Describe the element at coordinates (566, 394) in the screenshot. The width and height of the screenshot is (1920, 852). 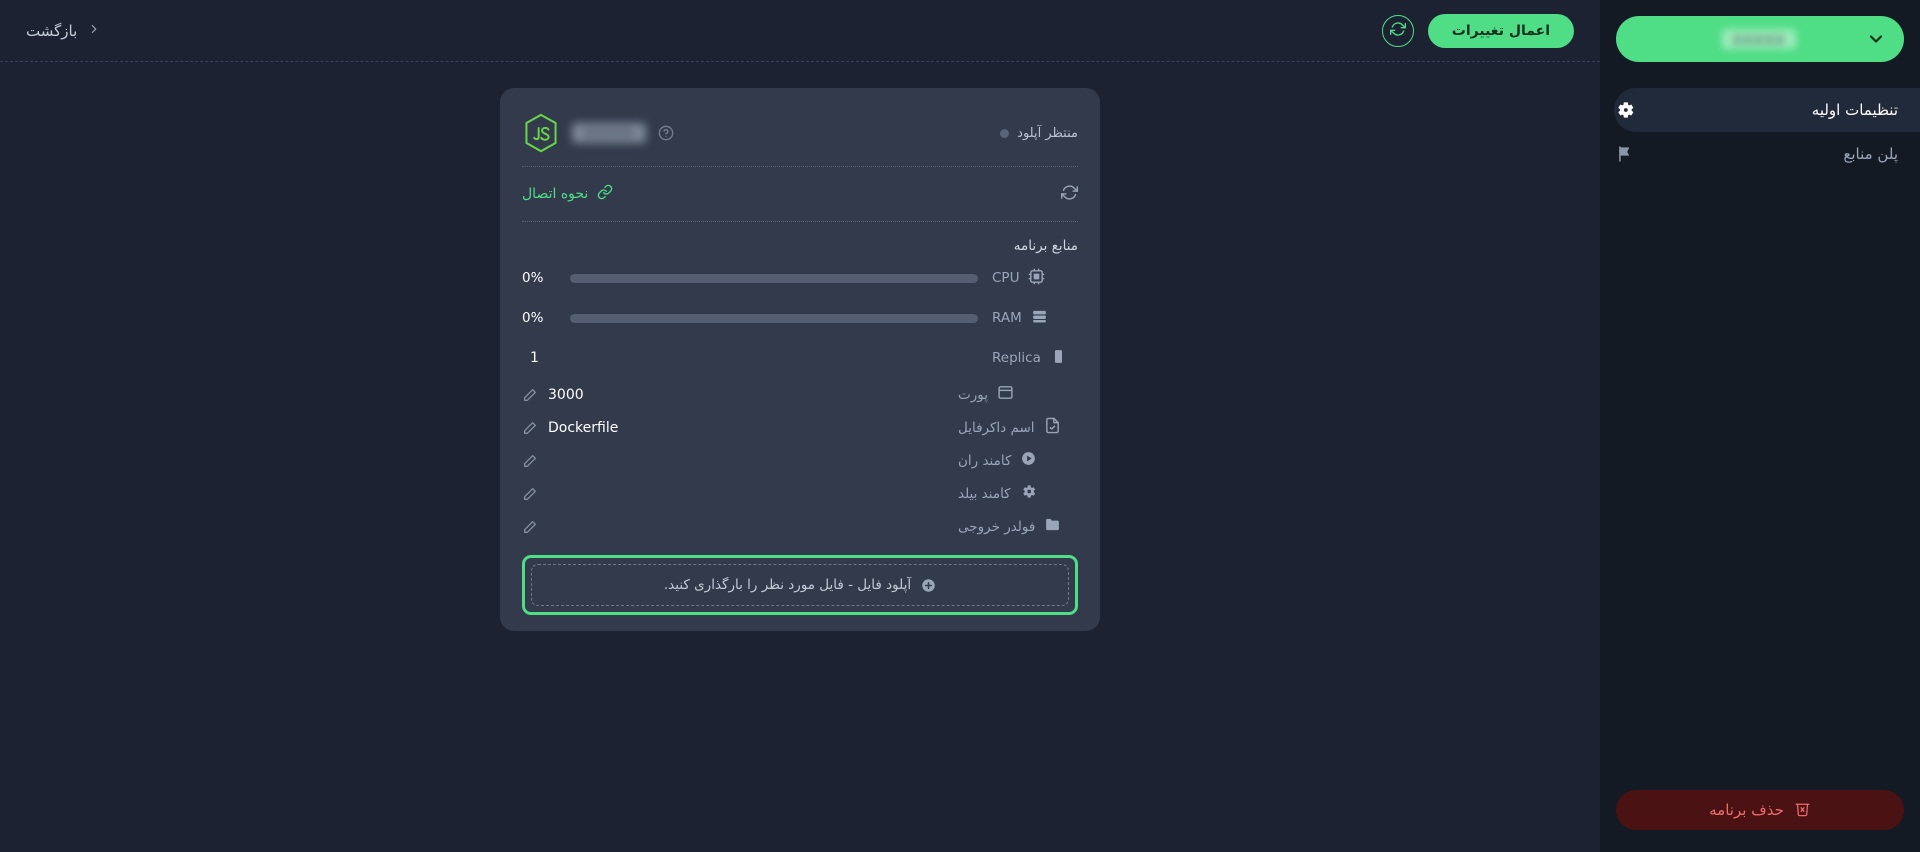
I see `field-value-port: 3000` at that location.